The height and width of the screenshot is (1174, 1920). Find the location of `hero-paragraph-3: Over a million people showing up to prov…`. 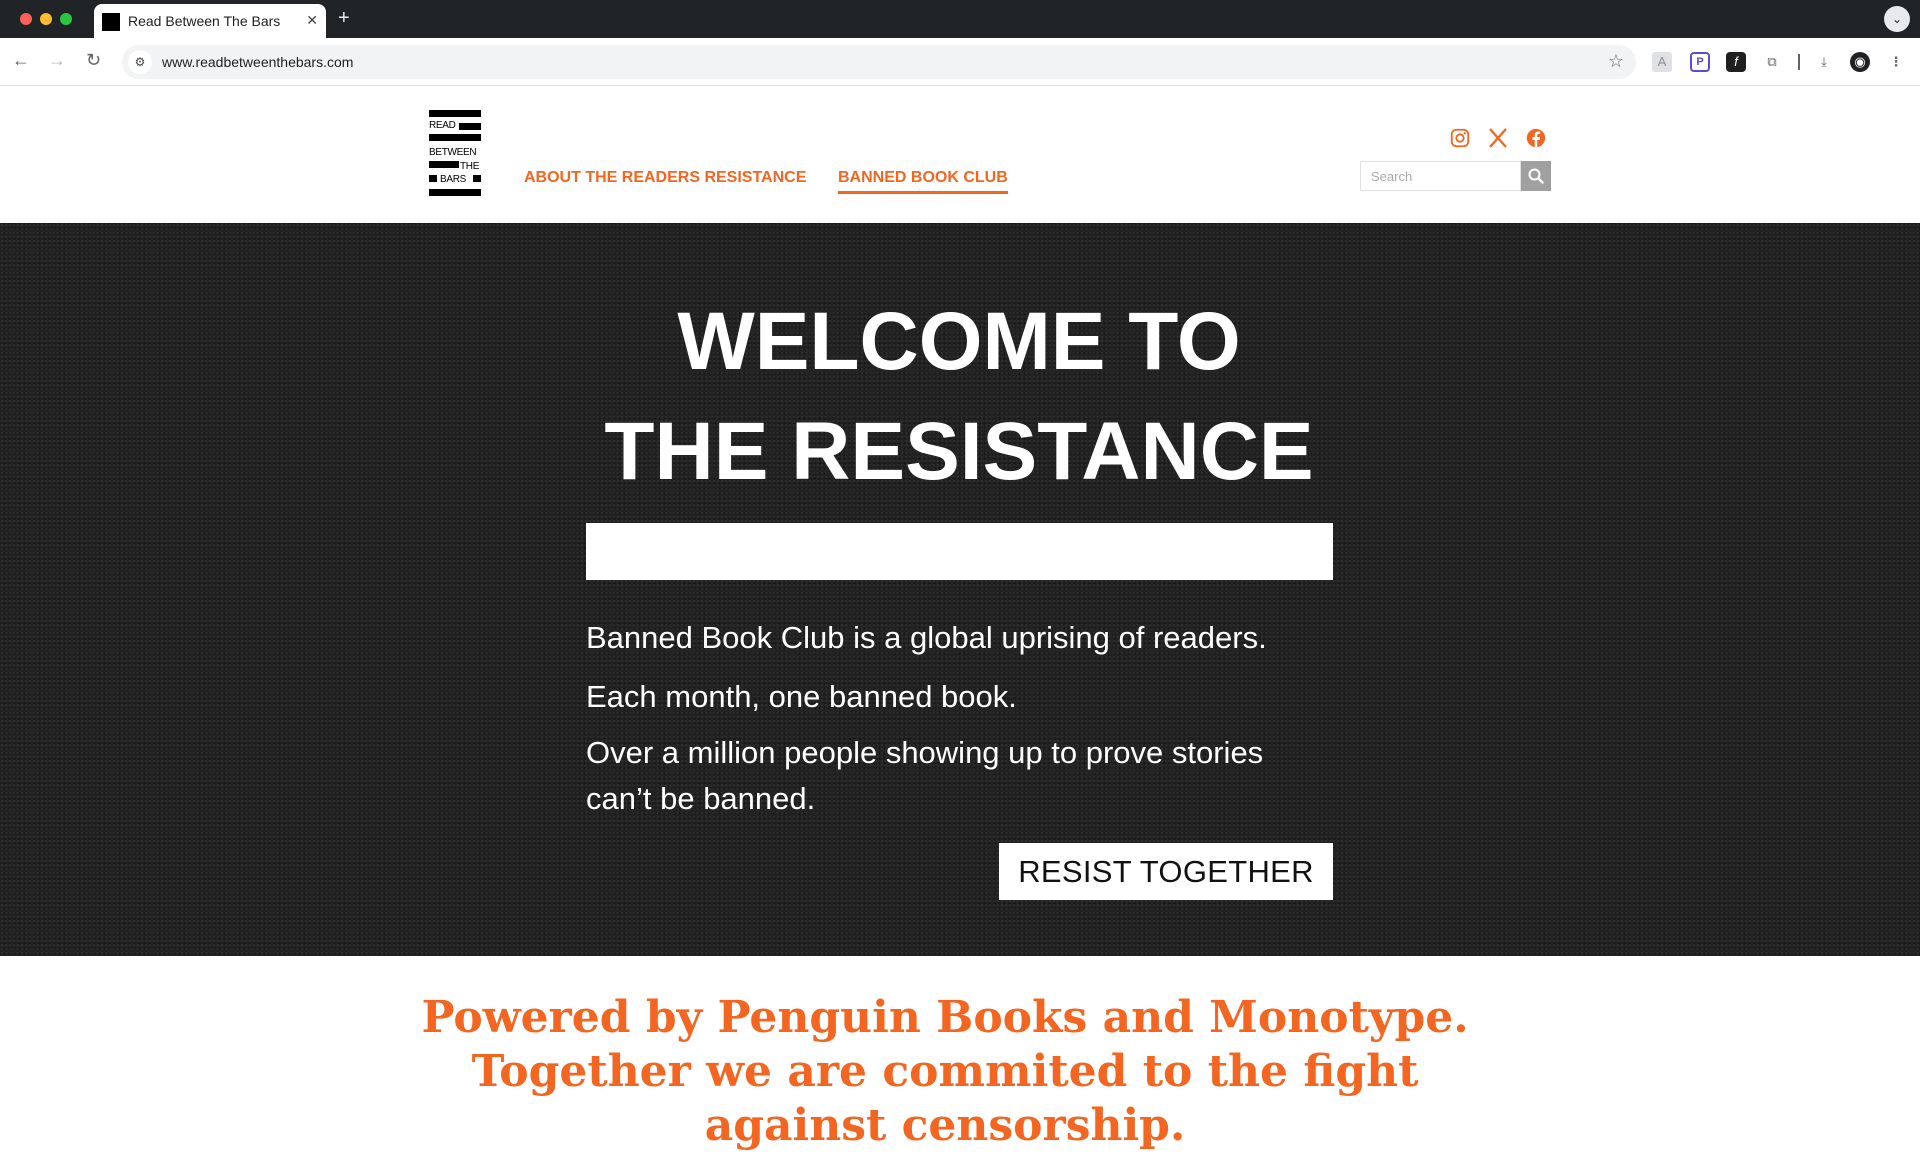

hero-paragraph-3: Over a million people showing up to prov… is located at coordinates (925, 775).